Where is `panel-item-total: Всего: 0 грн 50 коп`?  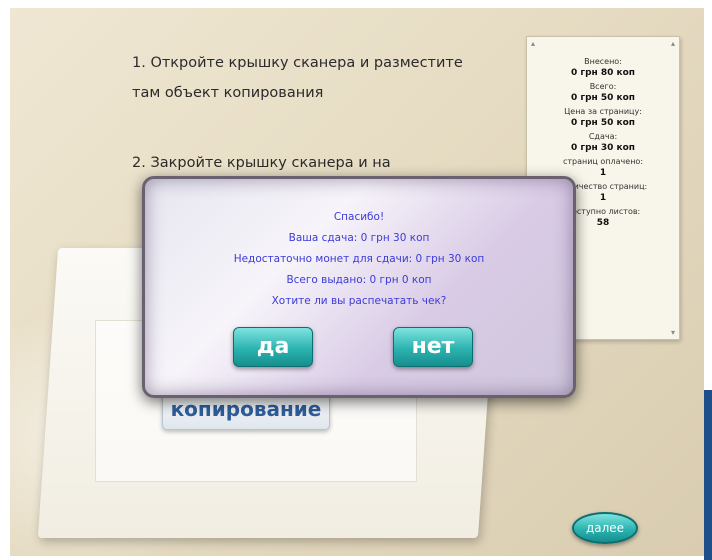
panel-item-total: Всего: 0 грн 50 коп is located at coordinates (603, 92).